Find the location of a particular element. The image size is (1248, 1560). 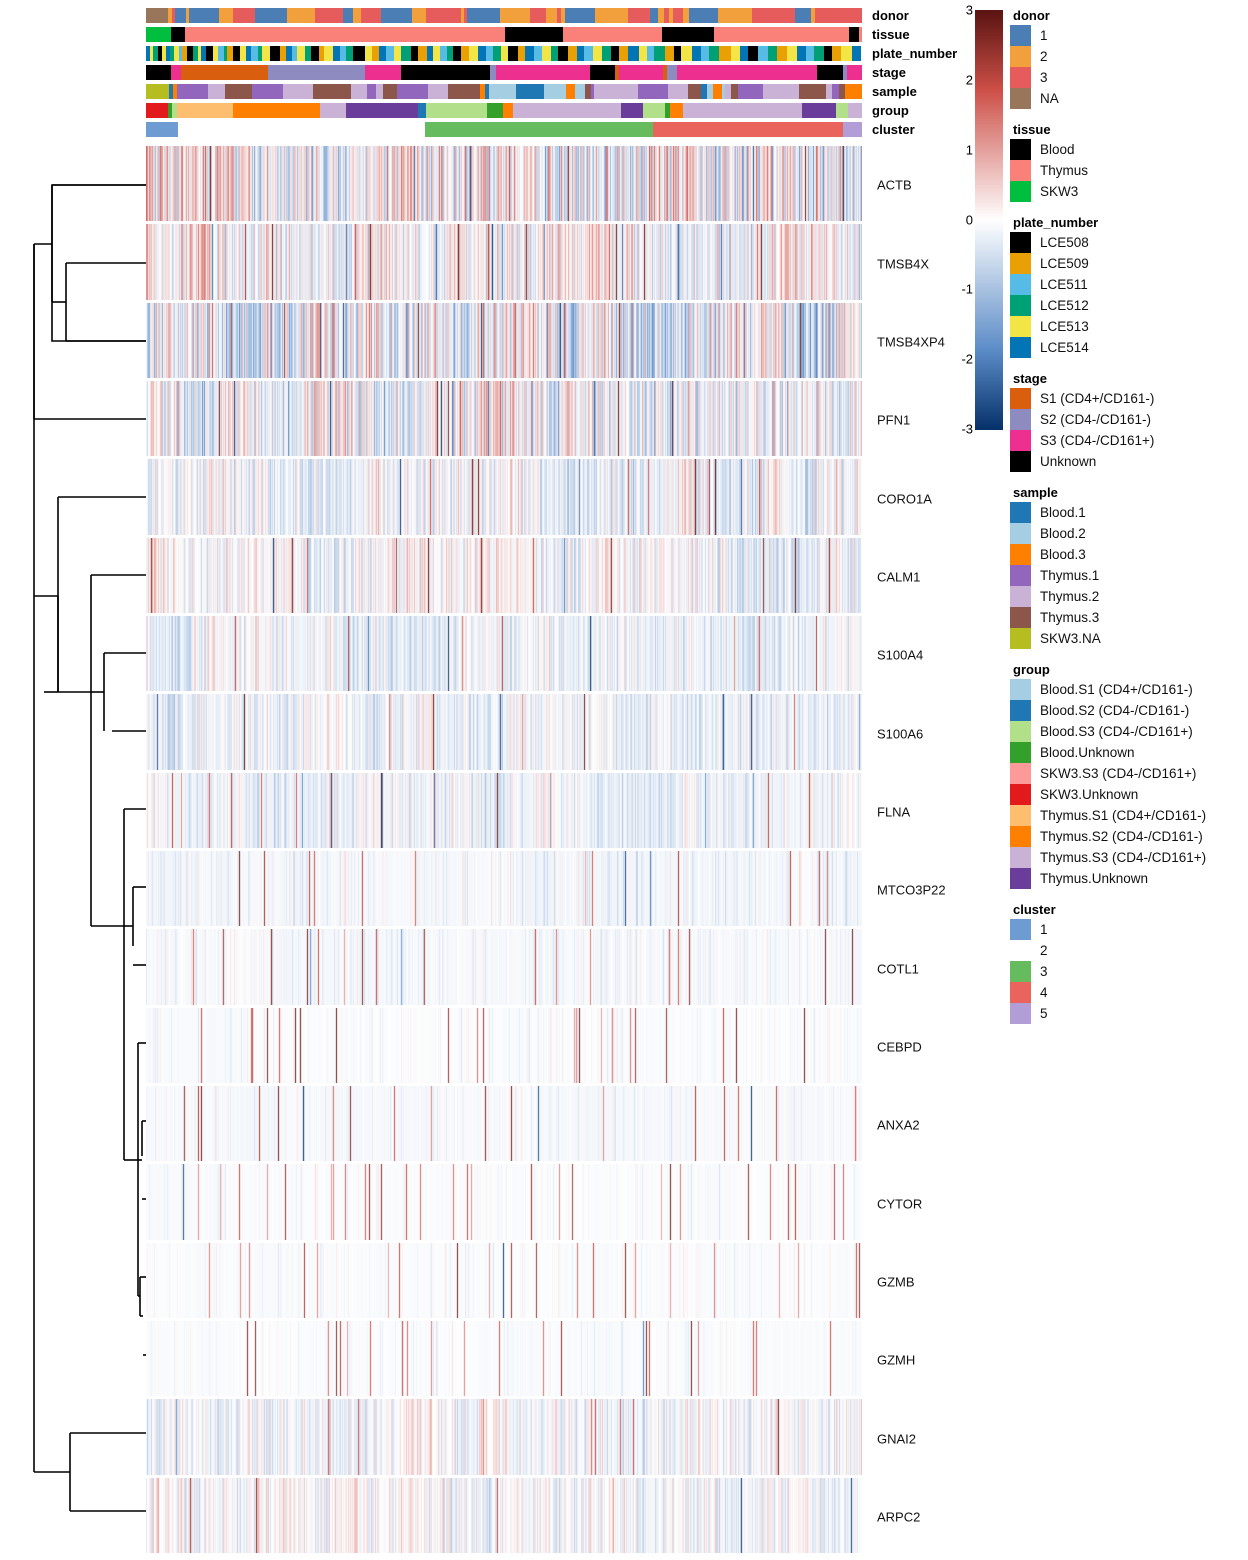

annotation-label-group: group is located at coordinates (890, 110).